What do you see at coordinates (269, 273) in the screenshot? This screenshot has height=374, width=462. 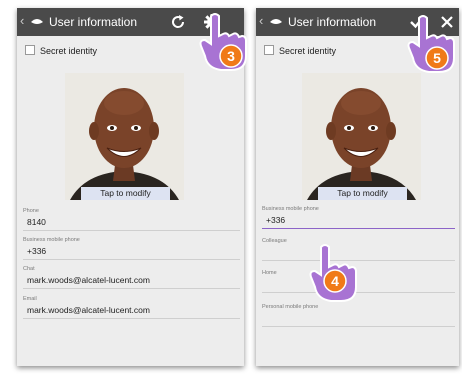 I see `field-label: Home` at bounding box center [269, 273].